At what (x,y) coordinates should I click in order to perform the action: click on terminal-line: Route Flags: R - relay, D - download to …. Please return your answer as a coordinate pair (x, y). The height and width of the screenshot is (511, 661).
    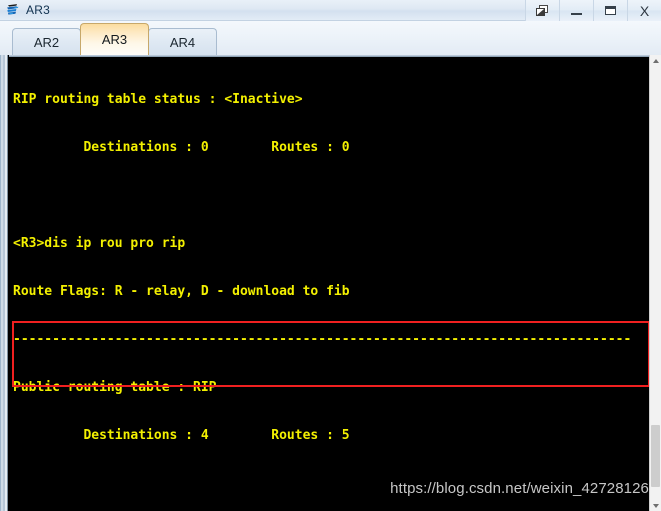
    Looking at the image, I should click on (181, 291).